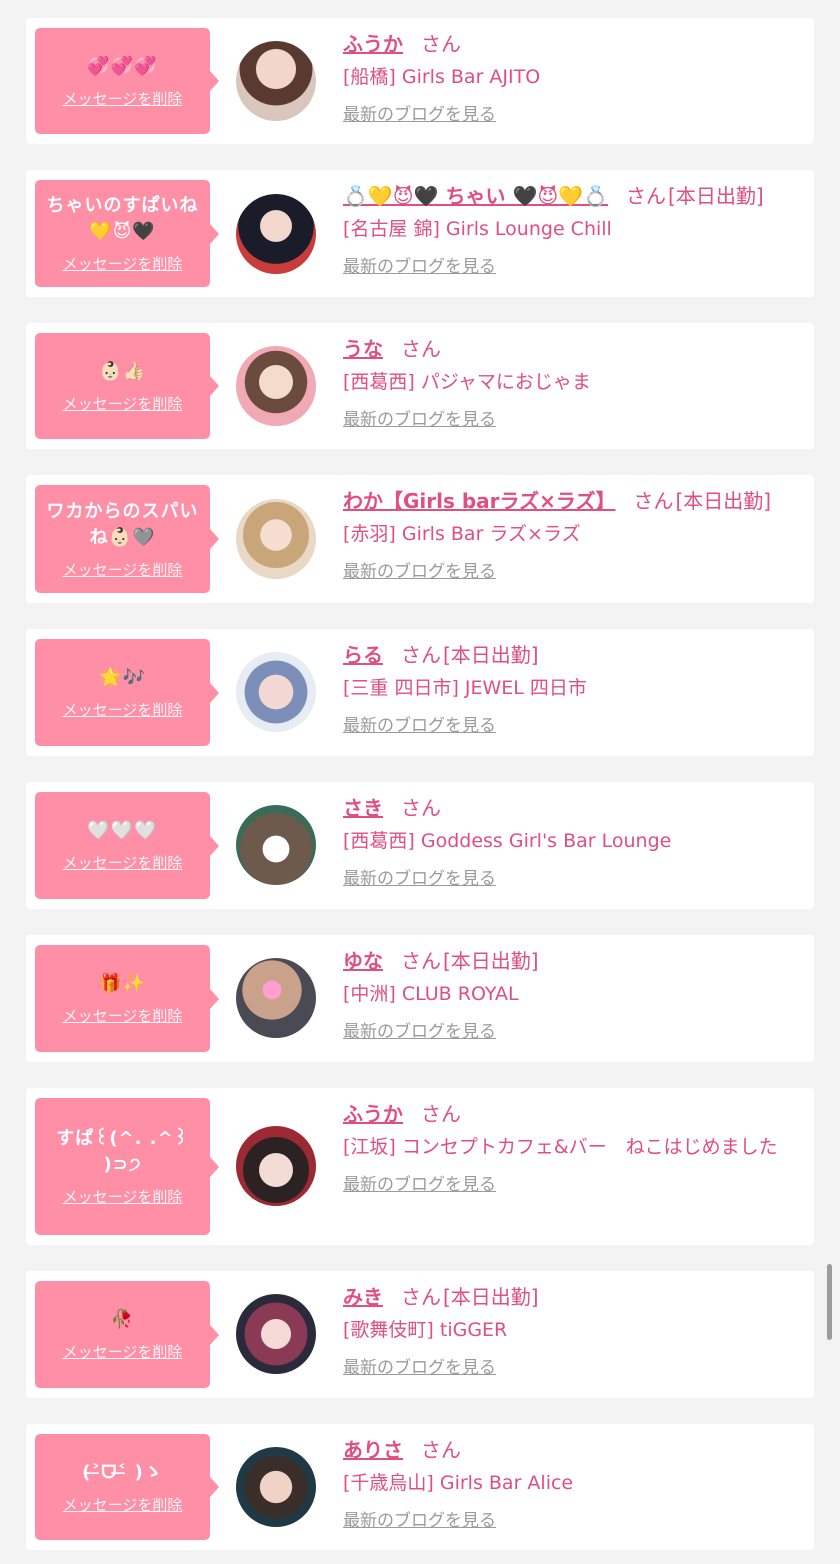  I want to click on girl-name-link: 💍💛😈🖤 ちゃい 🖤😈💛💍, so click(475, 196).